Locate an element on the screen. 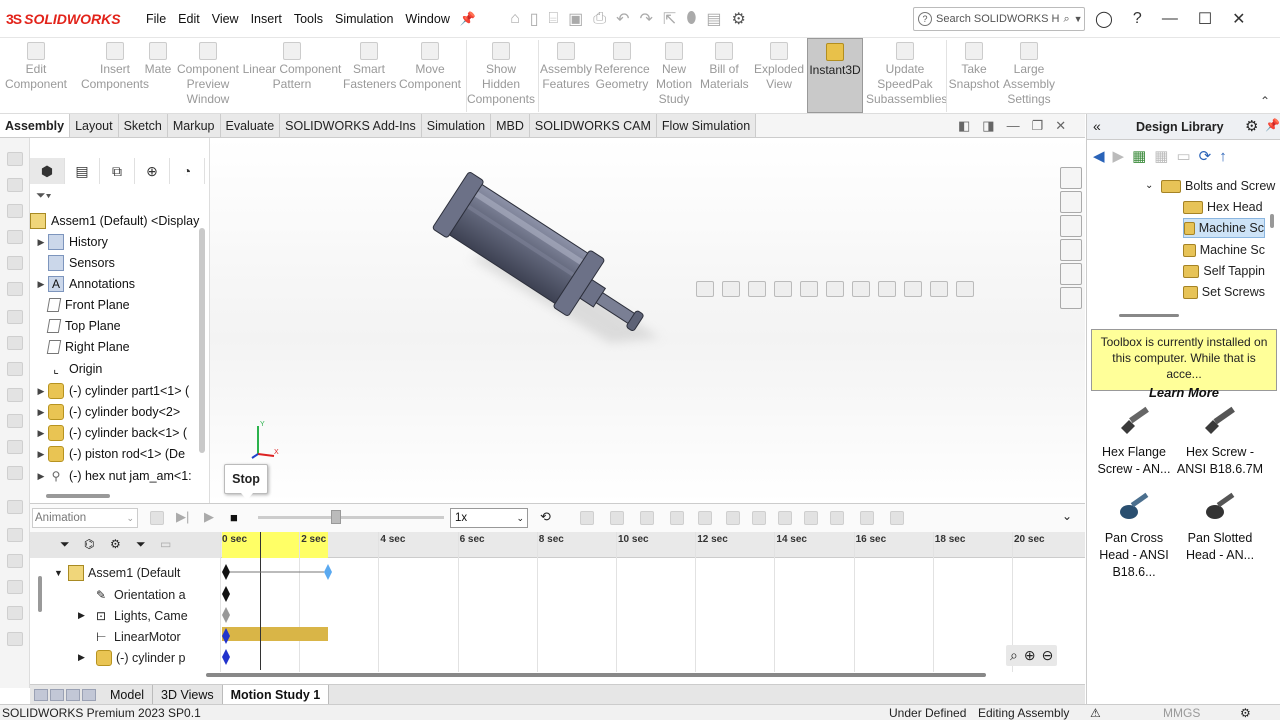 This screenshot has height=720, width=1280. home-icon: ⌂ is located at coordinates (515, 19).